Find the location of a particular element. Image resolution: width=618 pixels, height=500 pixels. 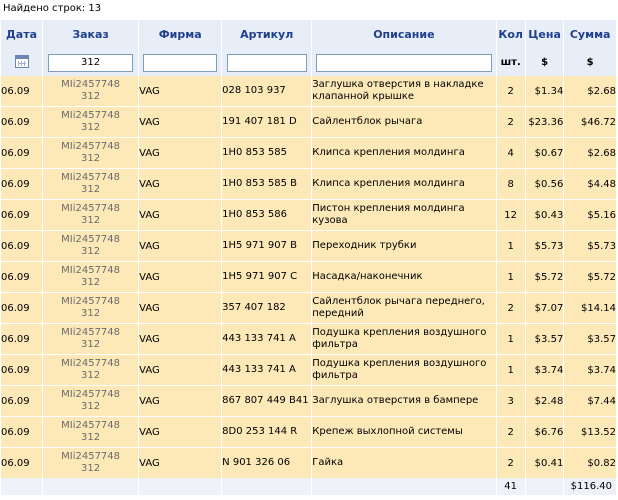

cell-qty: 3 is located at coordinates (511, 401).